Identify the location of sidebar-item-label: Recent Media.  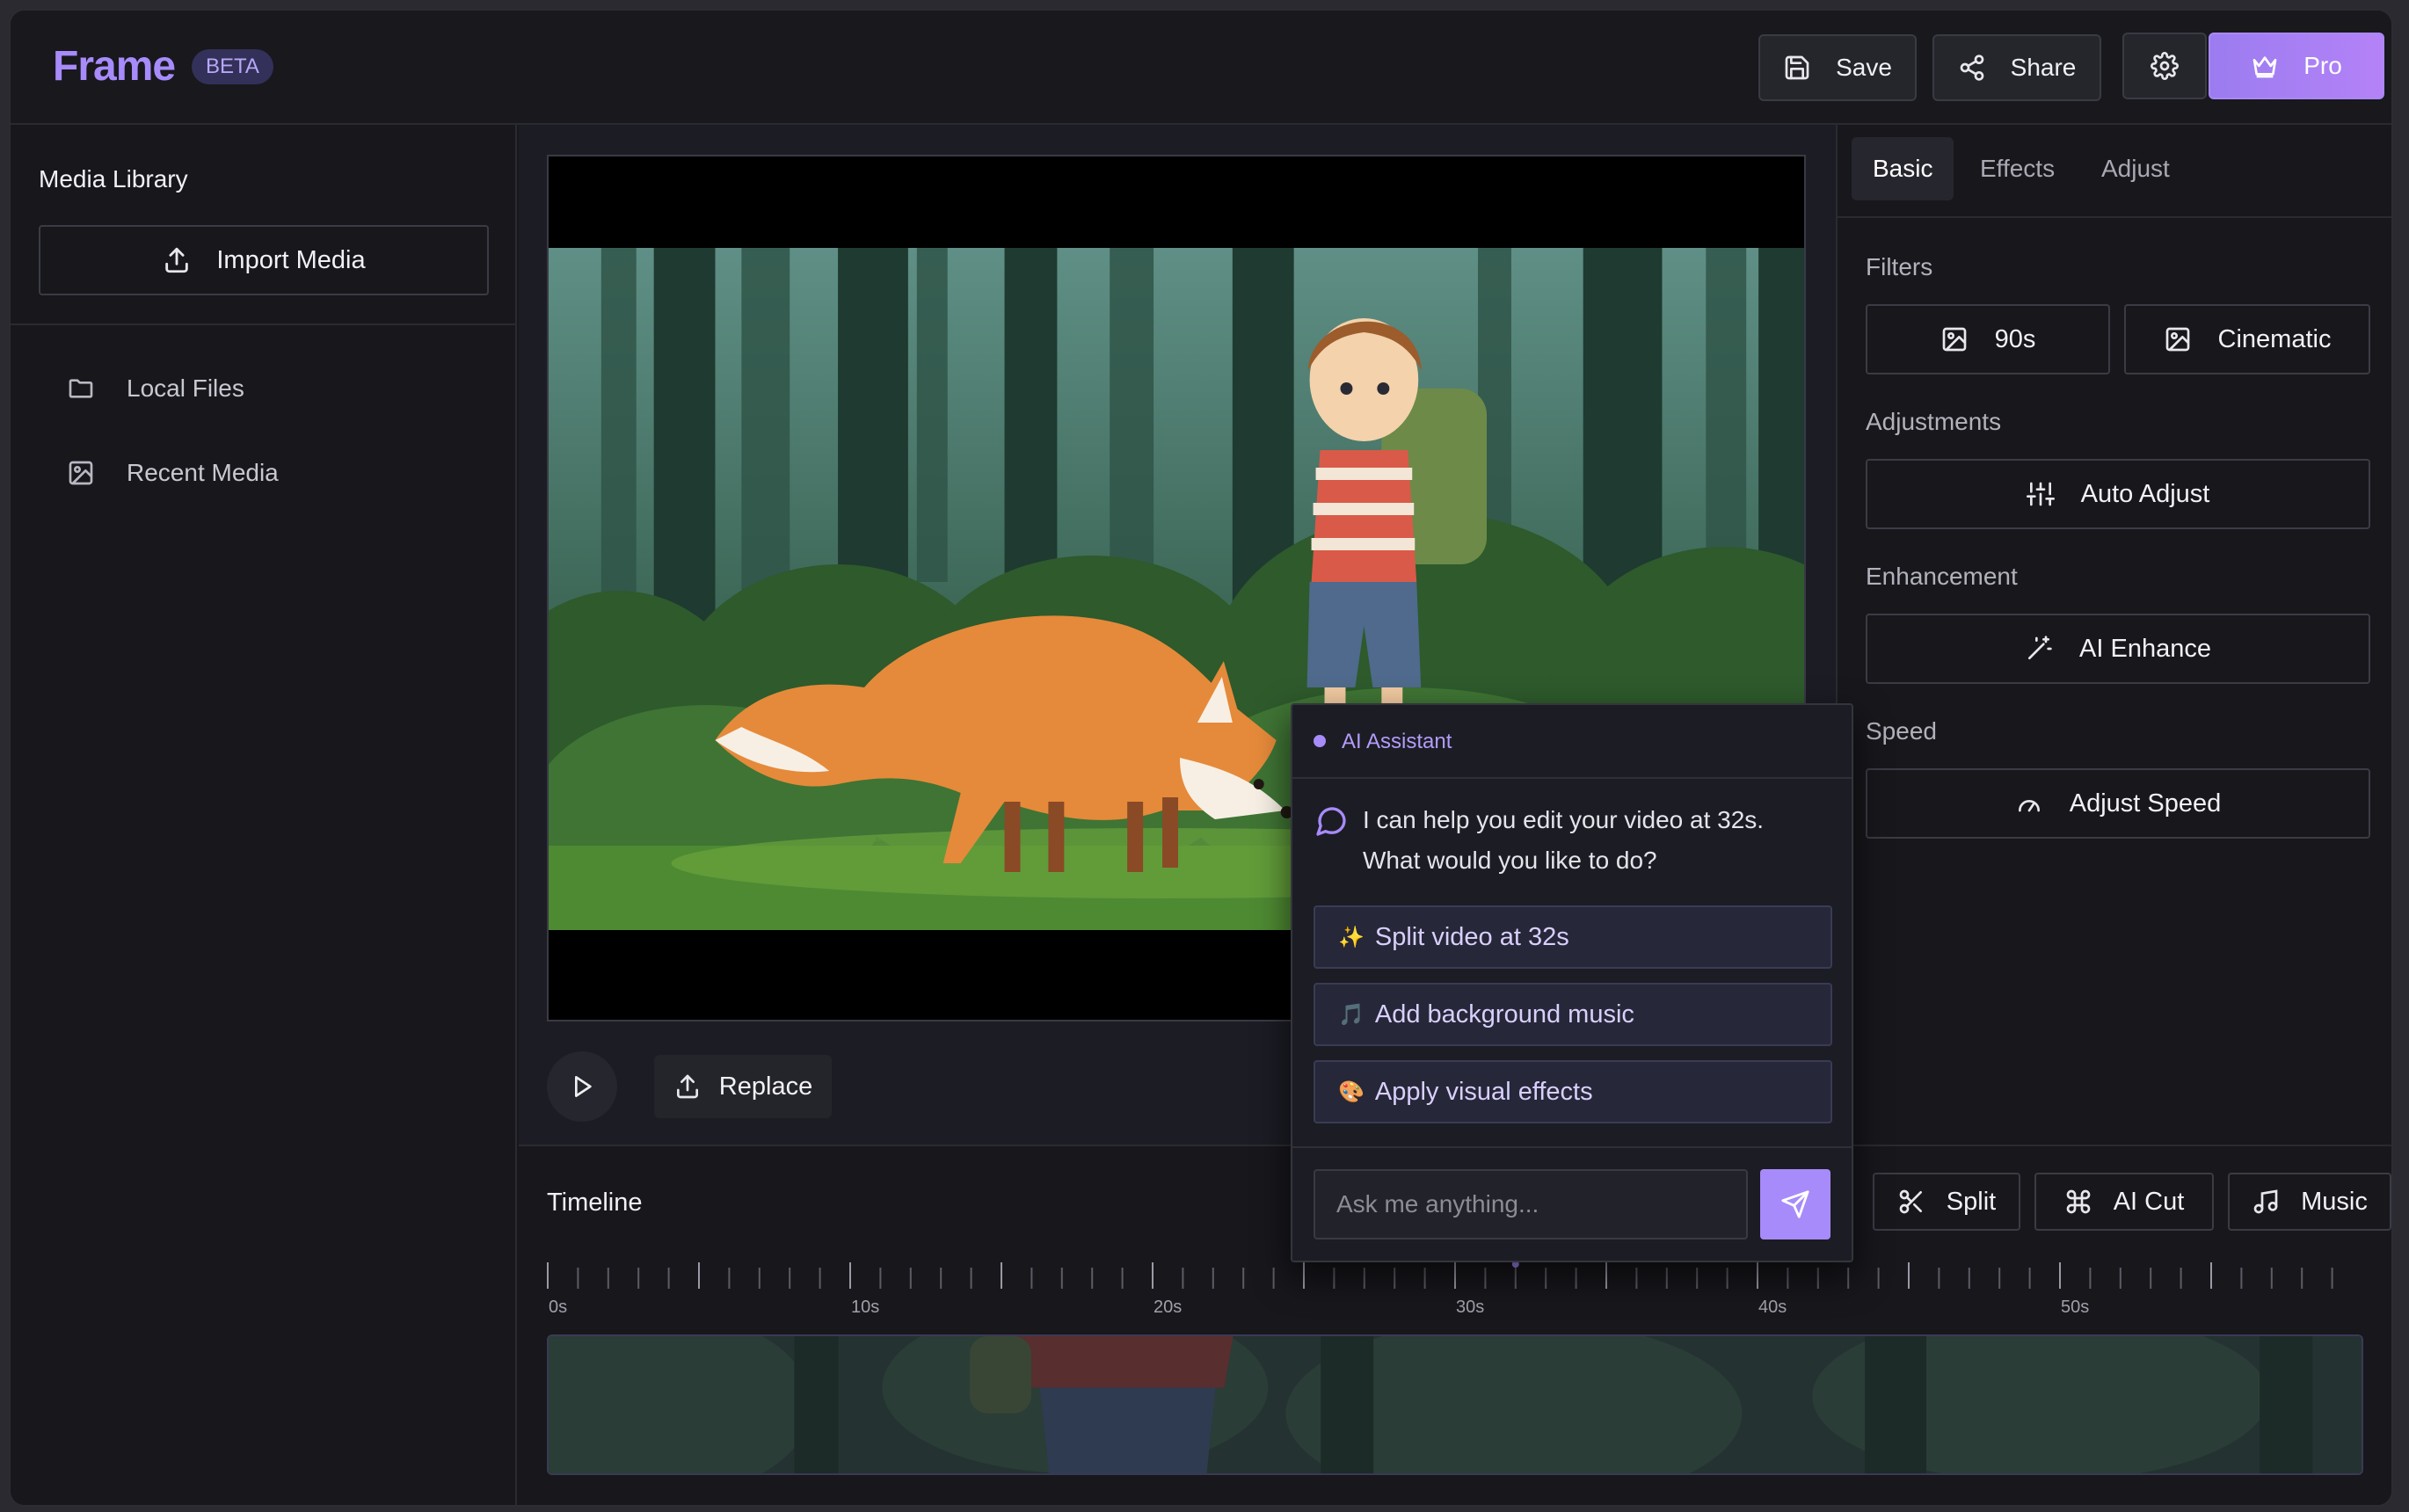
(203, 472).